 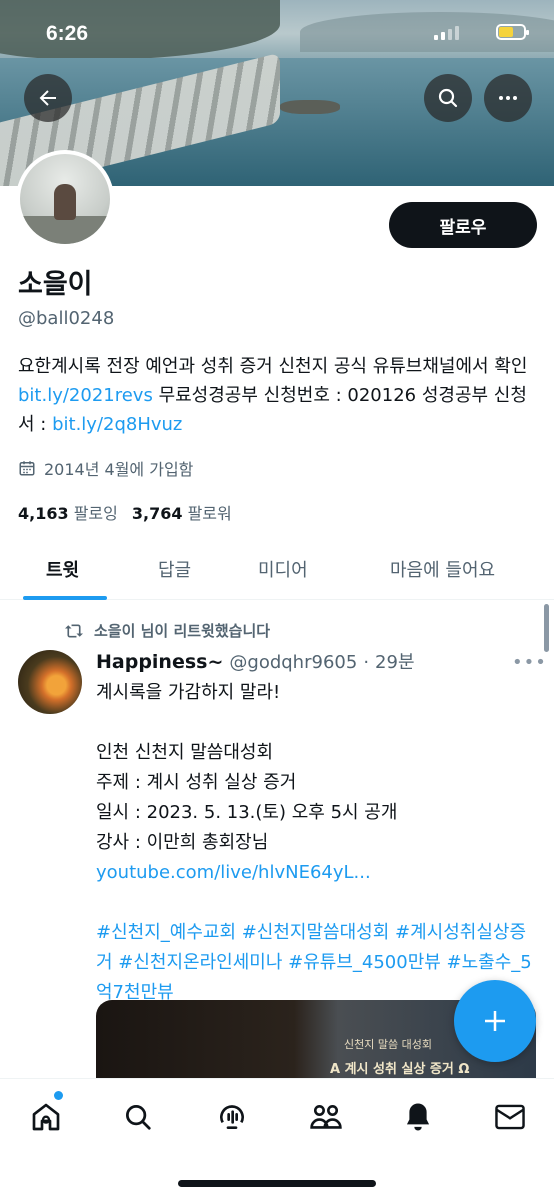 I want to click on display-name: 소을이, so click(x=55, y=284).